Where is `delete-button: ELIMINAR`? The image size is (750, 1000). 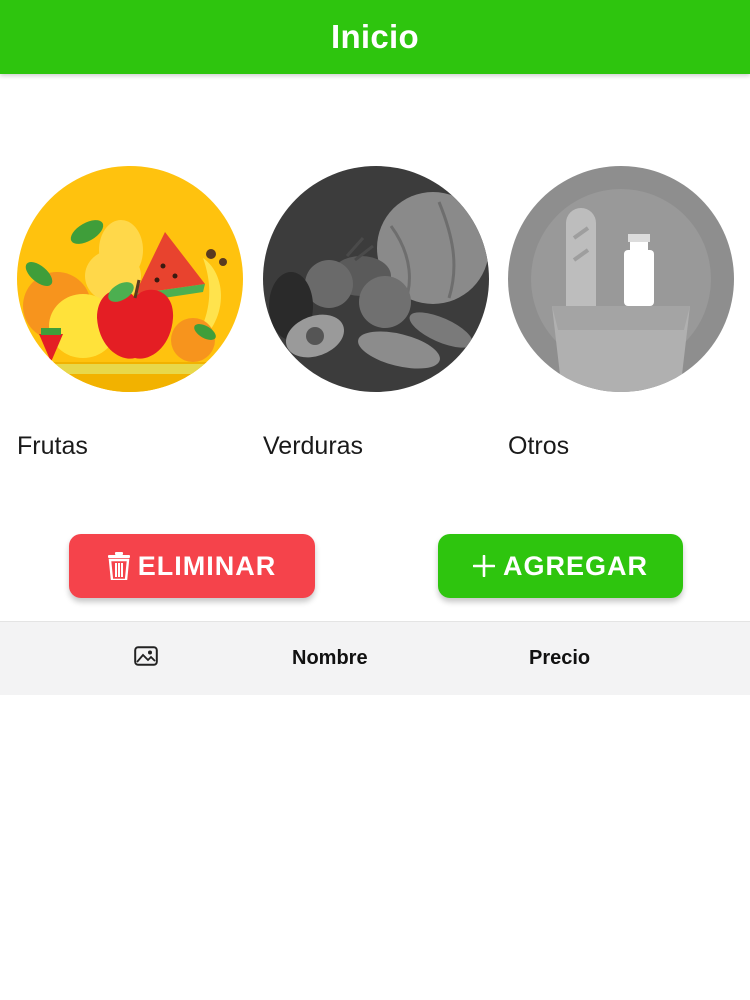
delete-button: ELIMINAR is located at coordinates (192, 566).